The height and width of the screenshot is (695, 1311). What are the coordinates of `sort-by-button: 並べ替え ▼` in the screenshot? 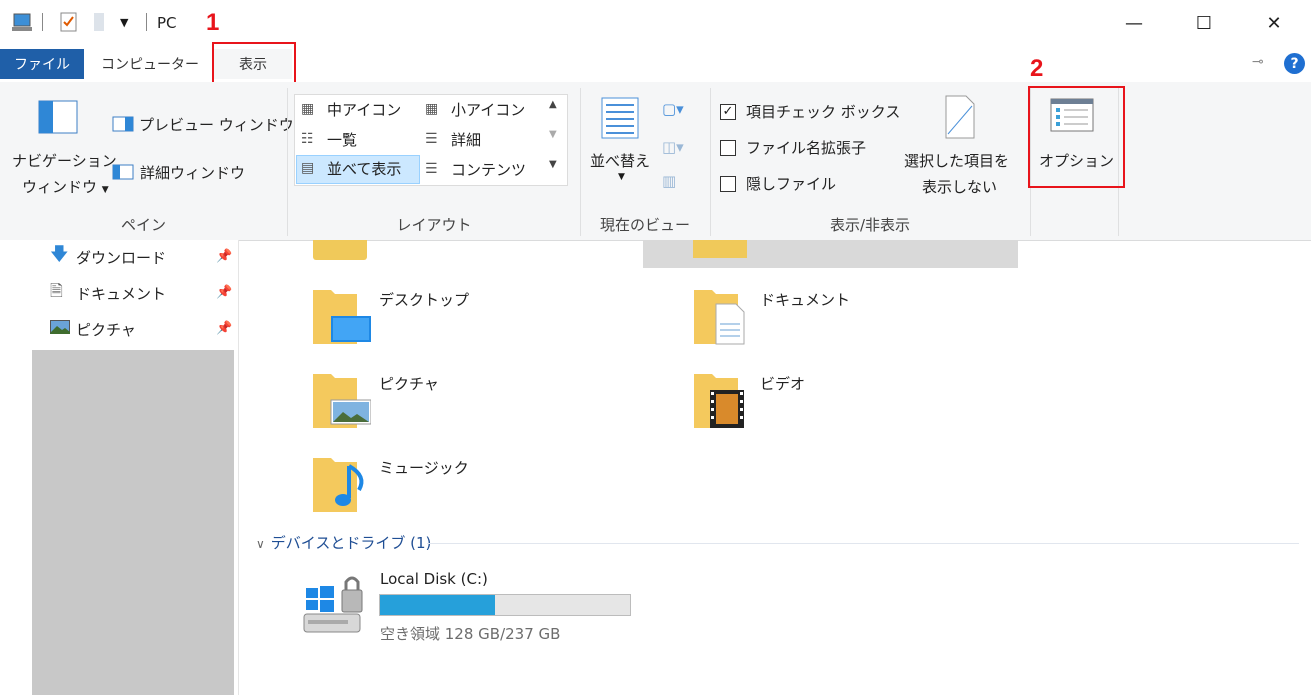 It's located at (623, 142).